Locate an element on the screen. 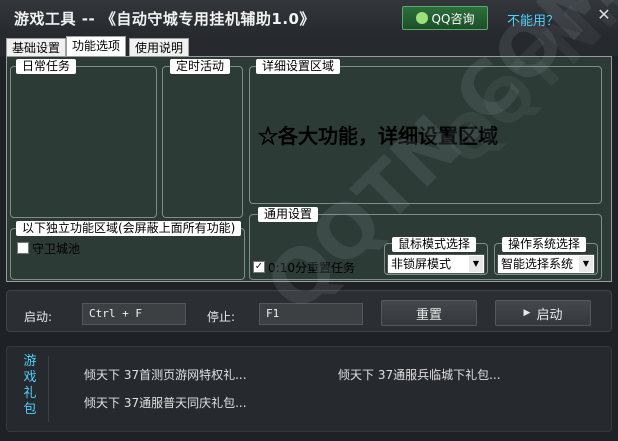 Image resolution: width=618 pixels, height=441 pixels. daily-tasks-group is located at coordinates (83, 142).